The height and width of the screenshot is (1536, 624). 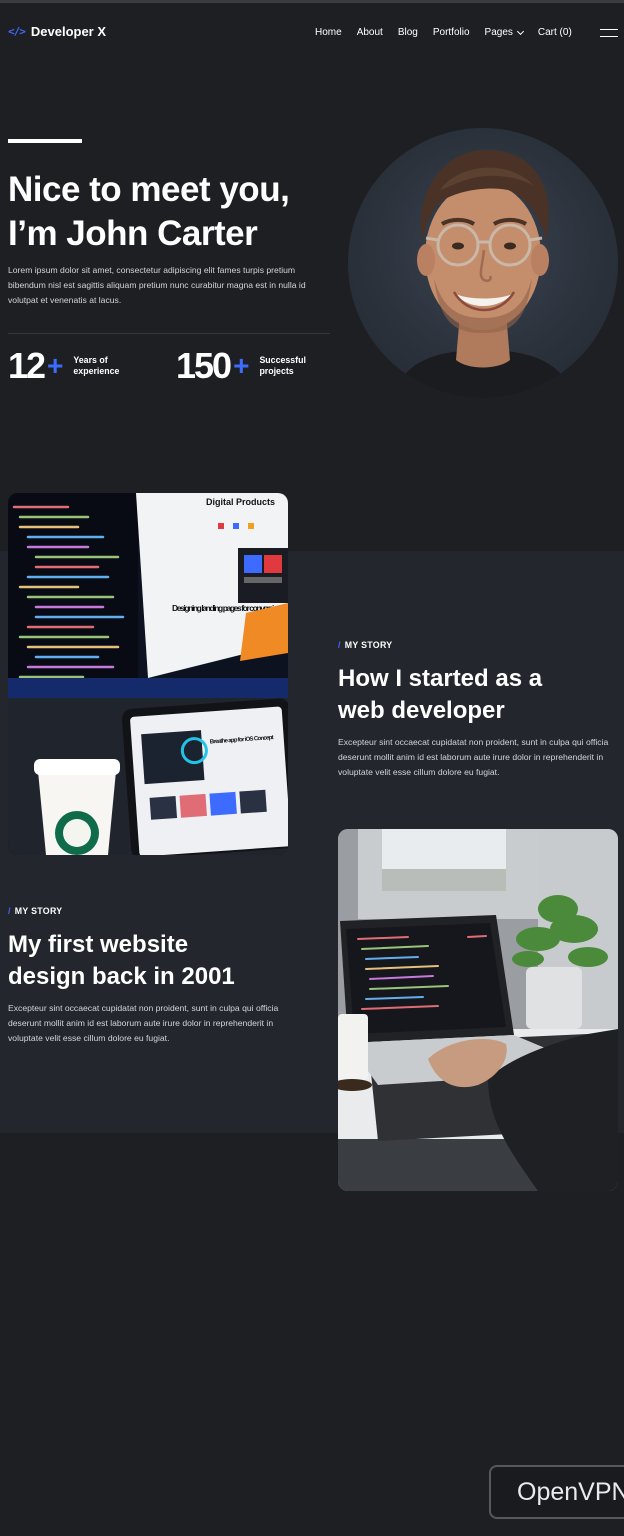 I want to click on hero-divider, so click(x=169, y=333).